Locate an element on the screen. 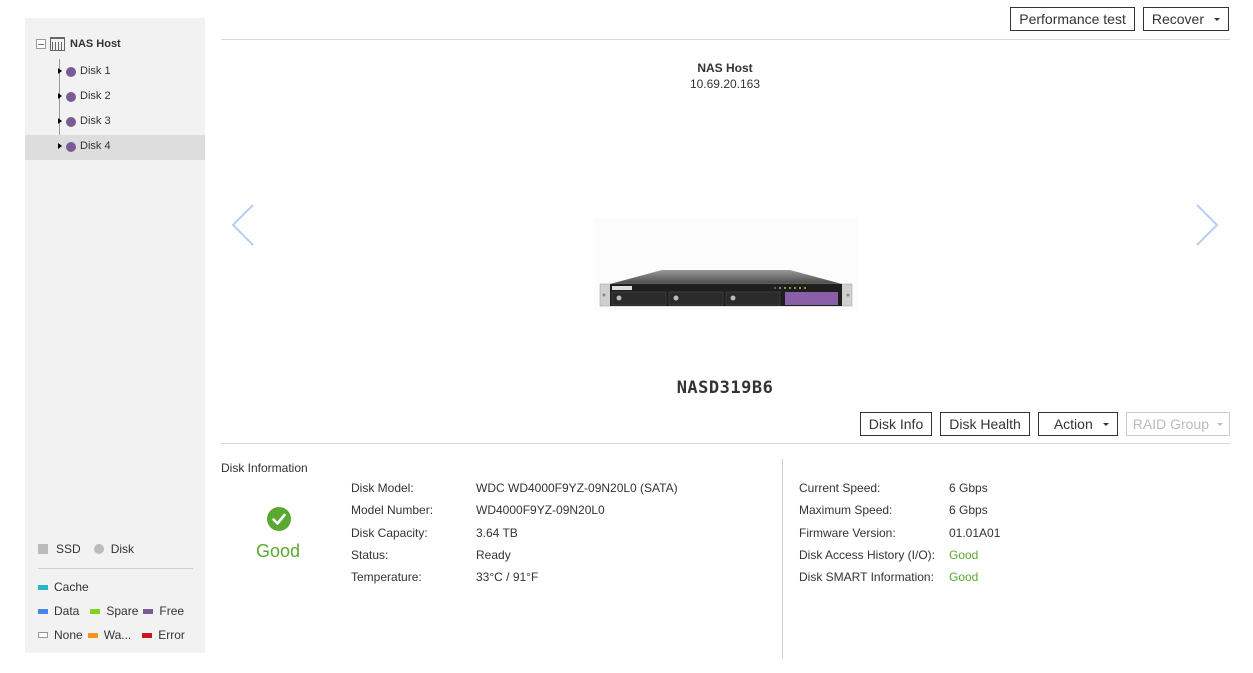 The width and height of the screenshot is (1253, 673). error-swatch-icon is located at coordinates (147, 635).